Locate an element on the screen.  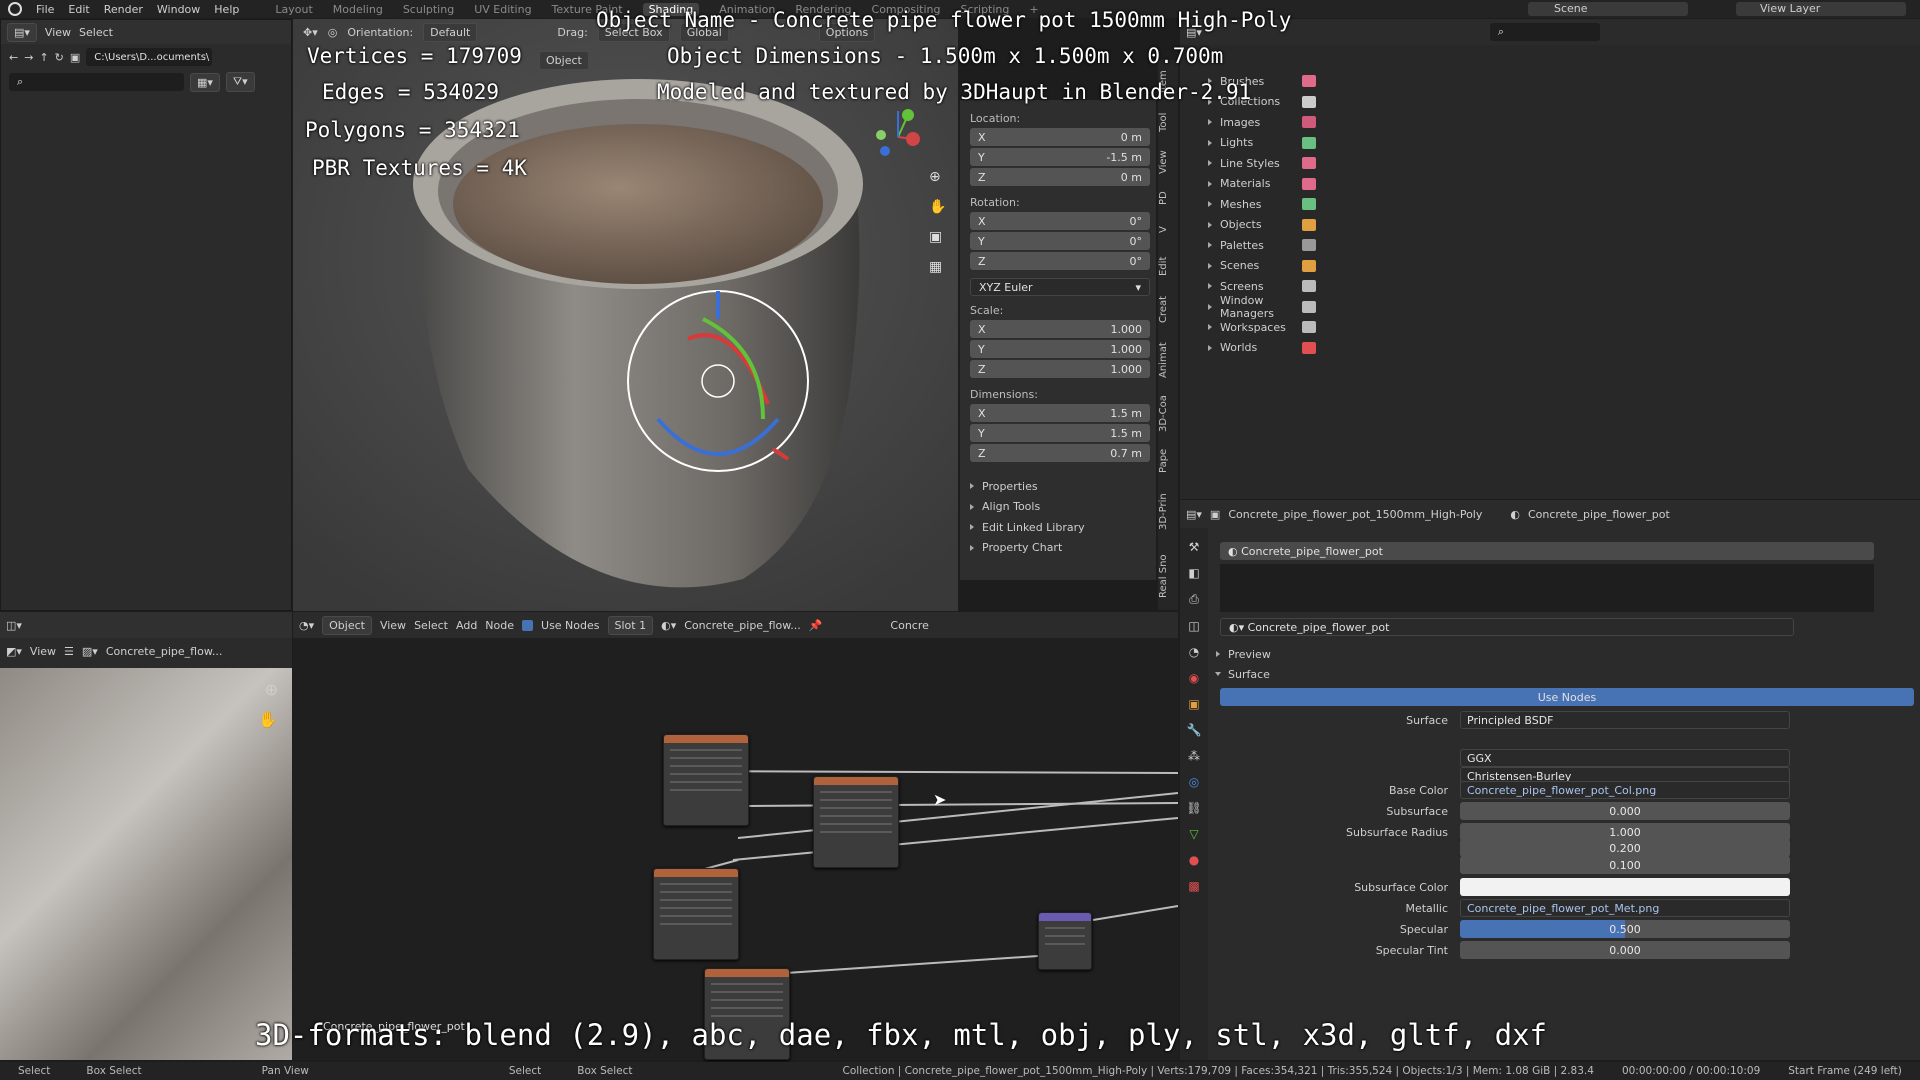
image-view-menu: View is located at coordinates (43, 651).